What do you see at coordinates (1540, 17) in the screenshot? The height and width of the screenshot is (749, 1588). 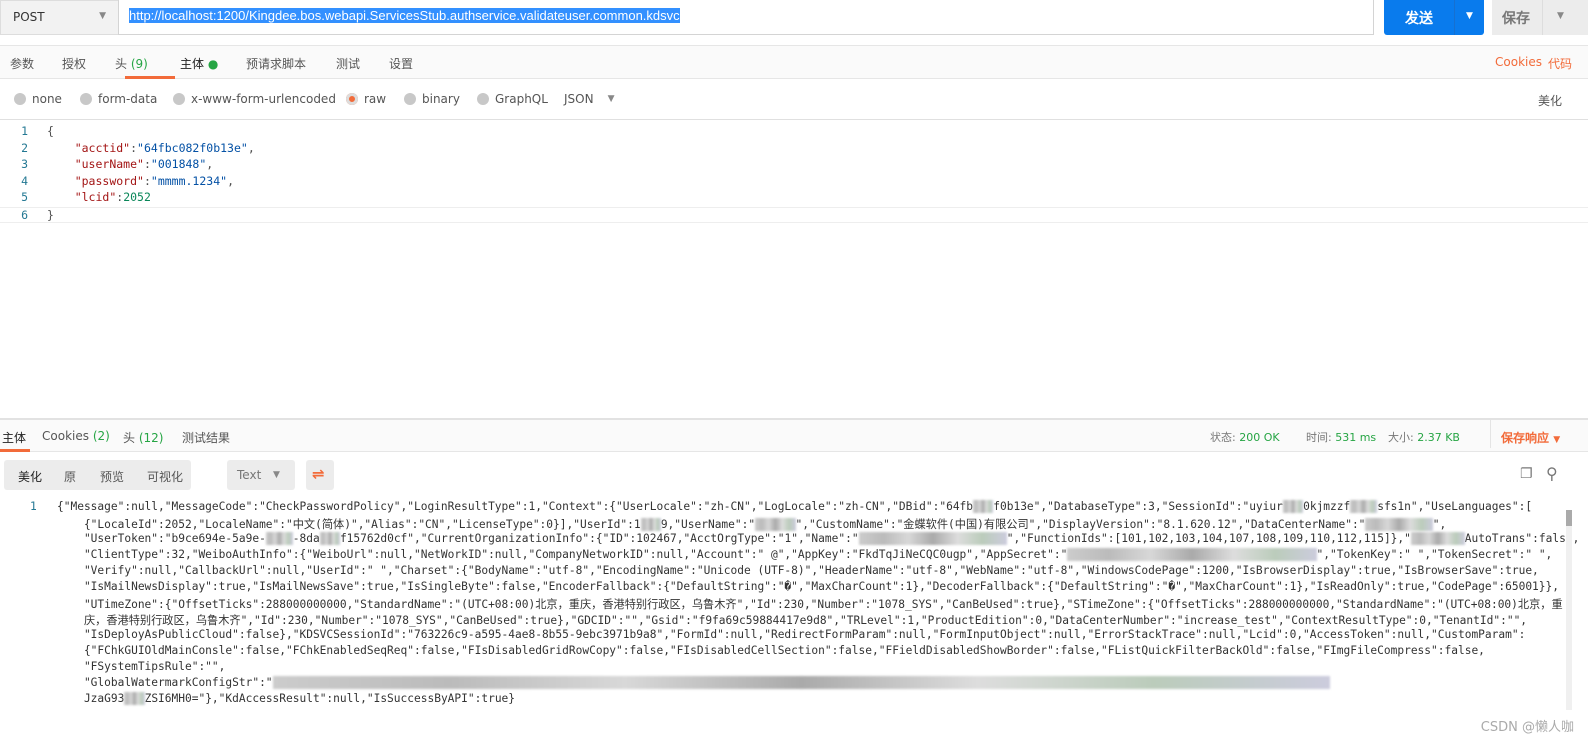 I see `save-button: 保存 ▼` at bounding box center [1540, 17].